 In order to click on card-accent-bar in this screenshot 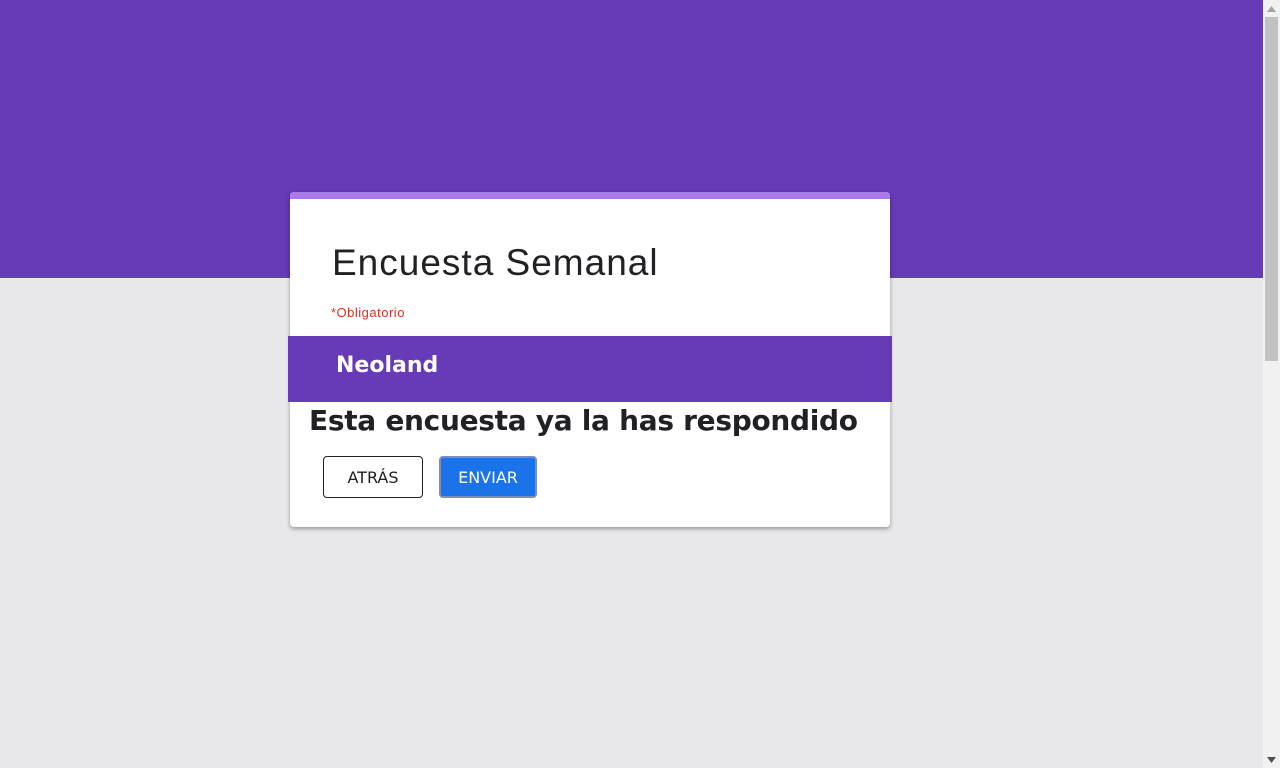, I will do `click(590, 195)`.